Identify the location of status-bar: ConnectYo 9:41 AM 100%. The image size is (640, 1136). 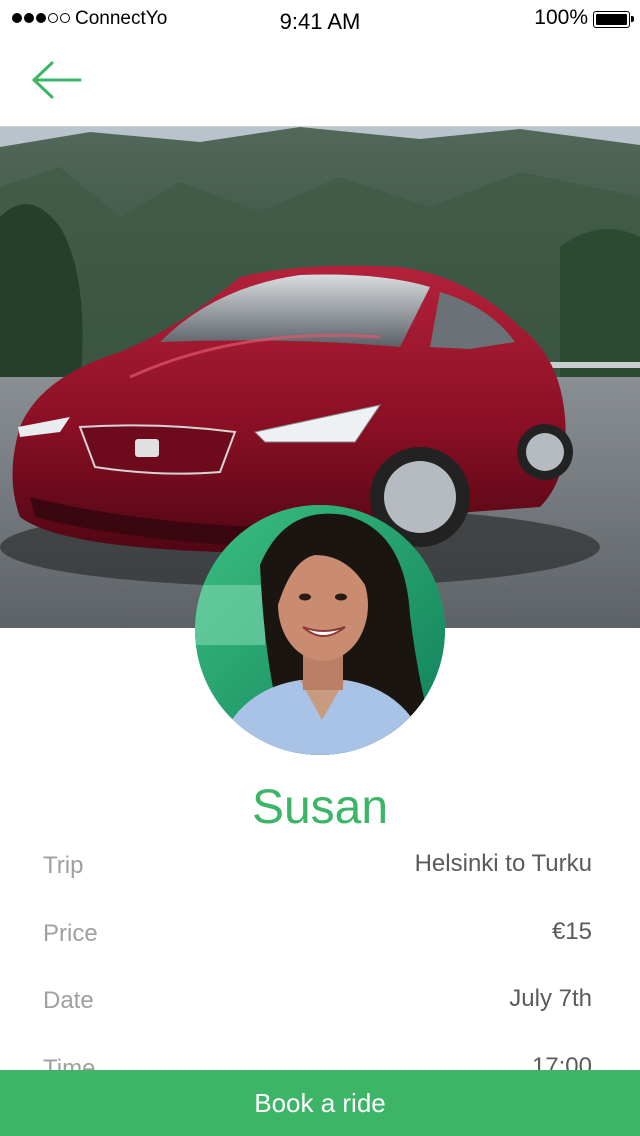
(320, 20).